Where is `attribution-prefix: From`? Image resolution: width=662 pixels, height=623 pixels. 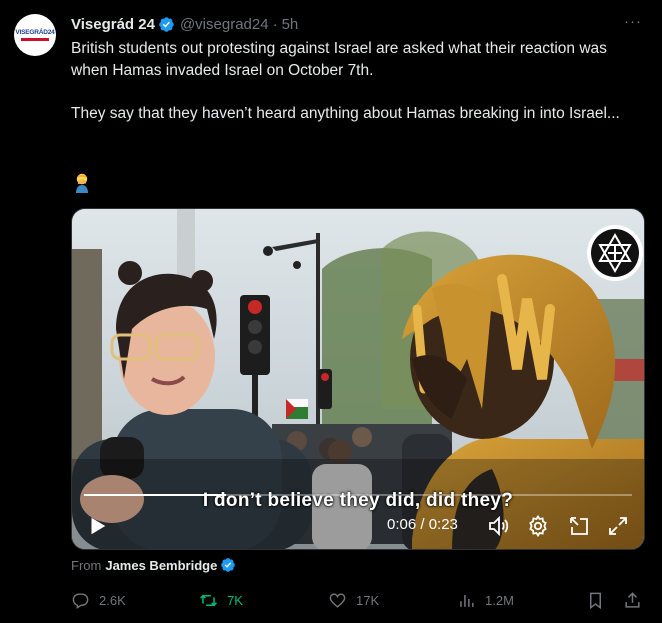 attribution-prefix: From is located at coordinates (86, 565).